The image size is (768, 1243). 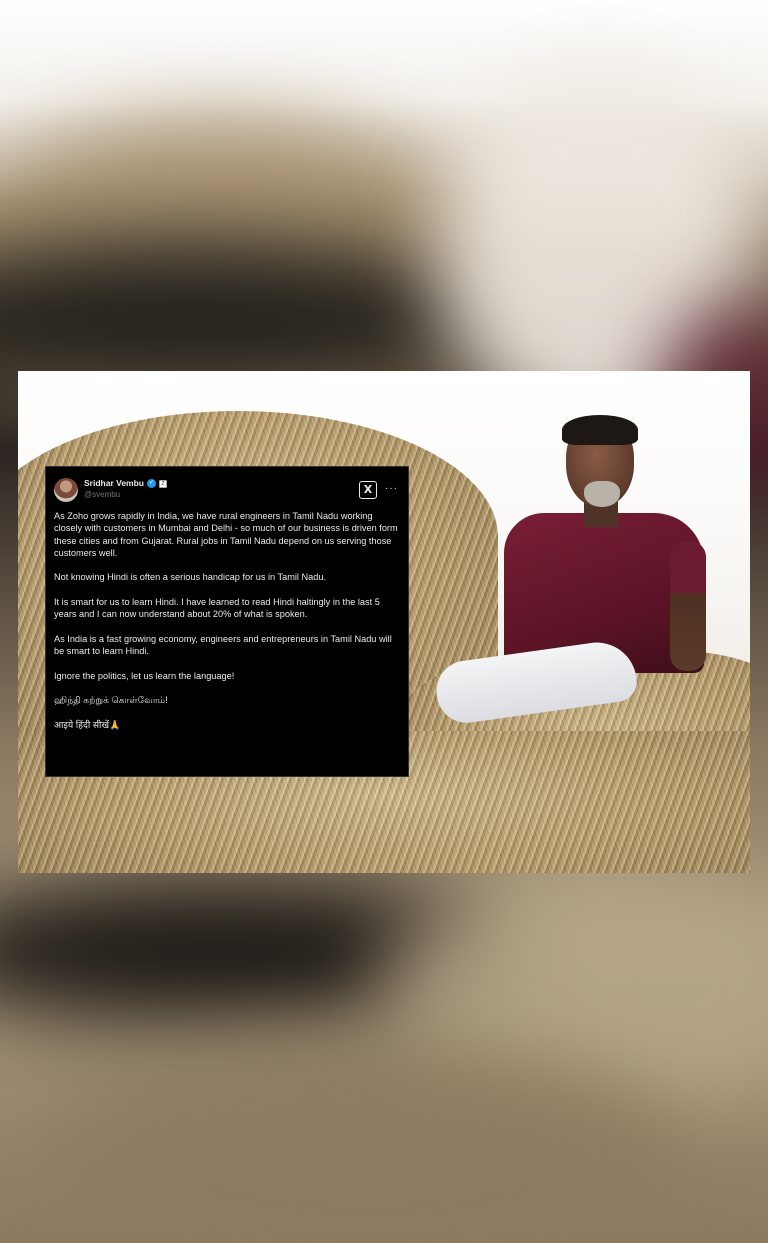 I want to click on author-handle: @svembu, so click(x=221, y=494).